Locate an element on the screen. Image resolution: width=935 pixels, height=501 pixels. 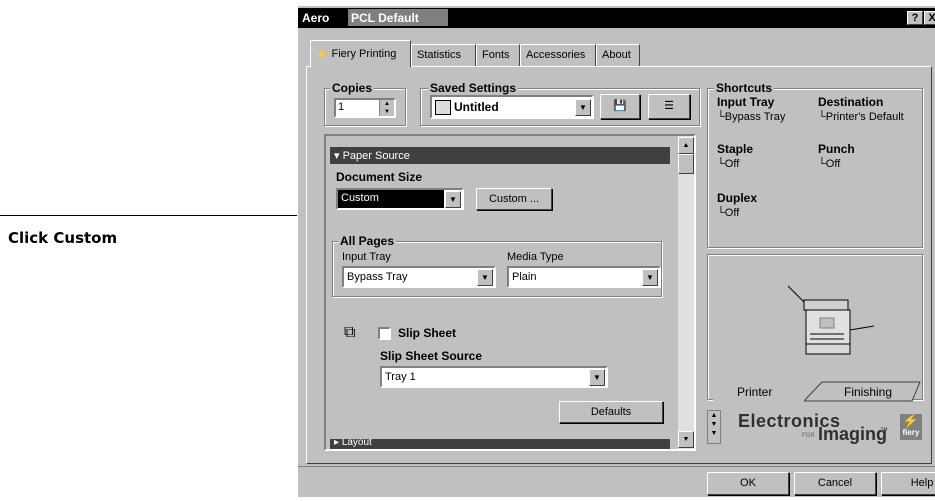
all-pages-label: All Pages is located at coordinates (367, 241).